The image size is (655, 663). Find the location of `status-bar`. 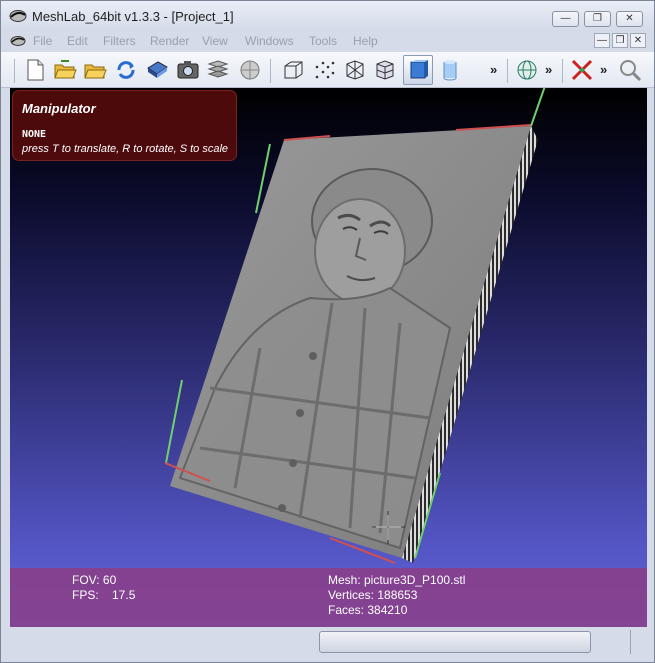

status-bar is located at coordinates (327, 645).